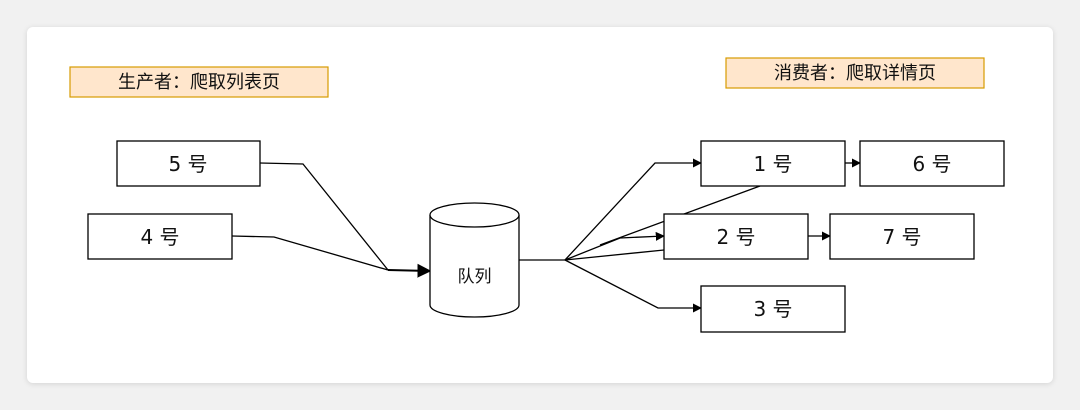  I want to click on connector-p5-queue, so click(324, 216).